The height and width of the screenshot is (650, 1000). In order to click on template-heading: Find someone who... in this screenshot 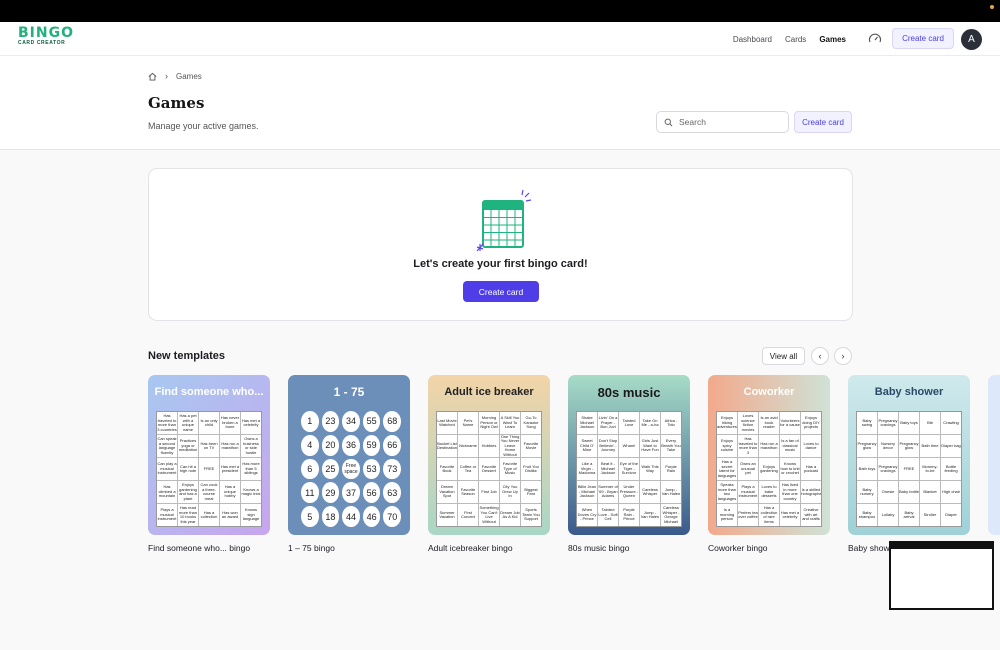, I will do `click(209, 392)`.